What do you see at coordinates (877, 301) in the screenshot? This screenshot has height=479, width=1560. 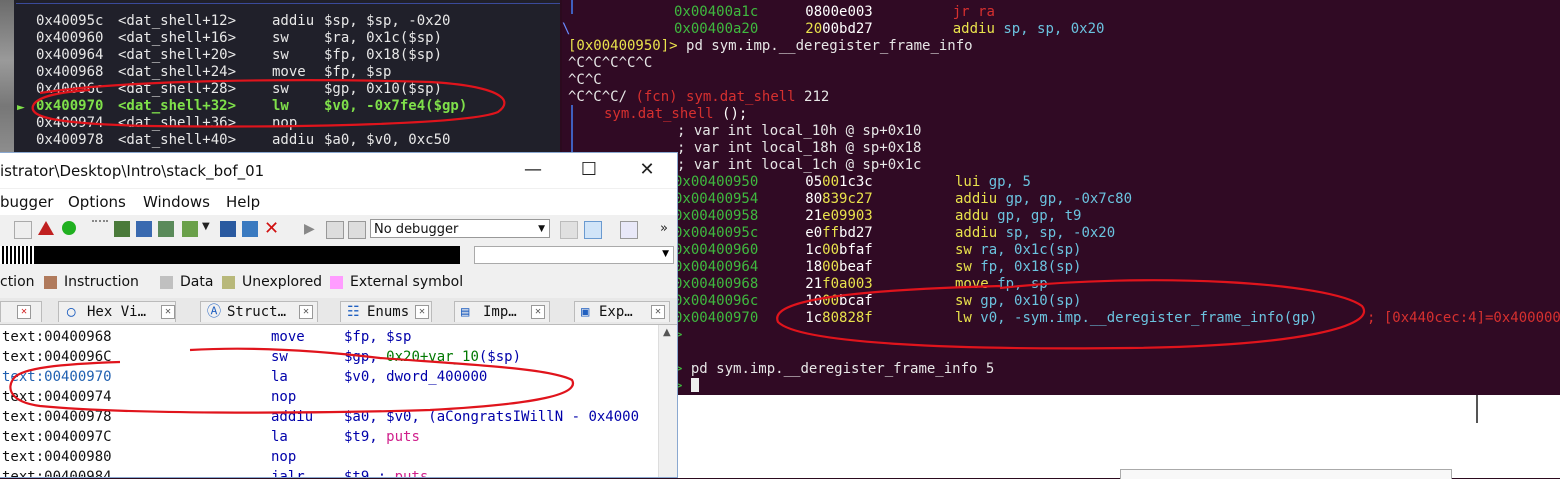 I see `disasm-line: 0x0040096c 1000bcaf sw gp, 0x10(sp)` at bounding box center [877, 301].